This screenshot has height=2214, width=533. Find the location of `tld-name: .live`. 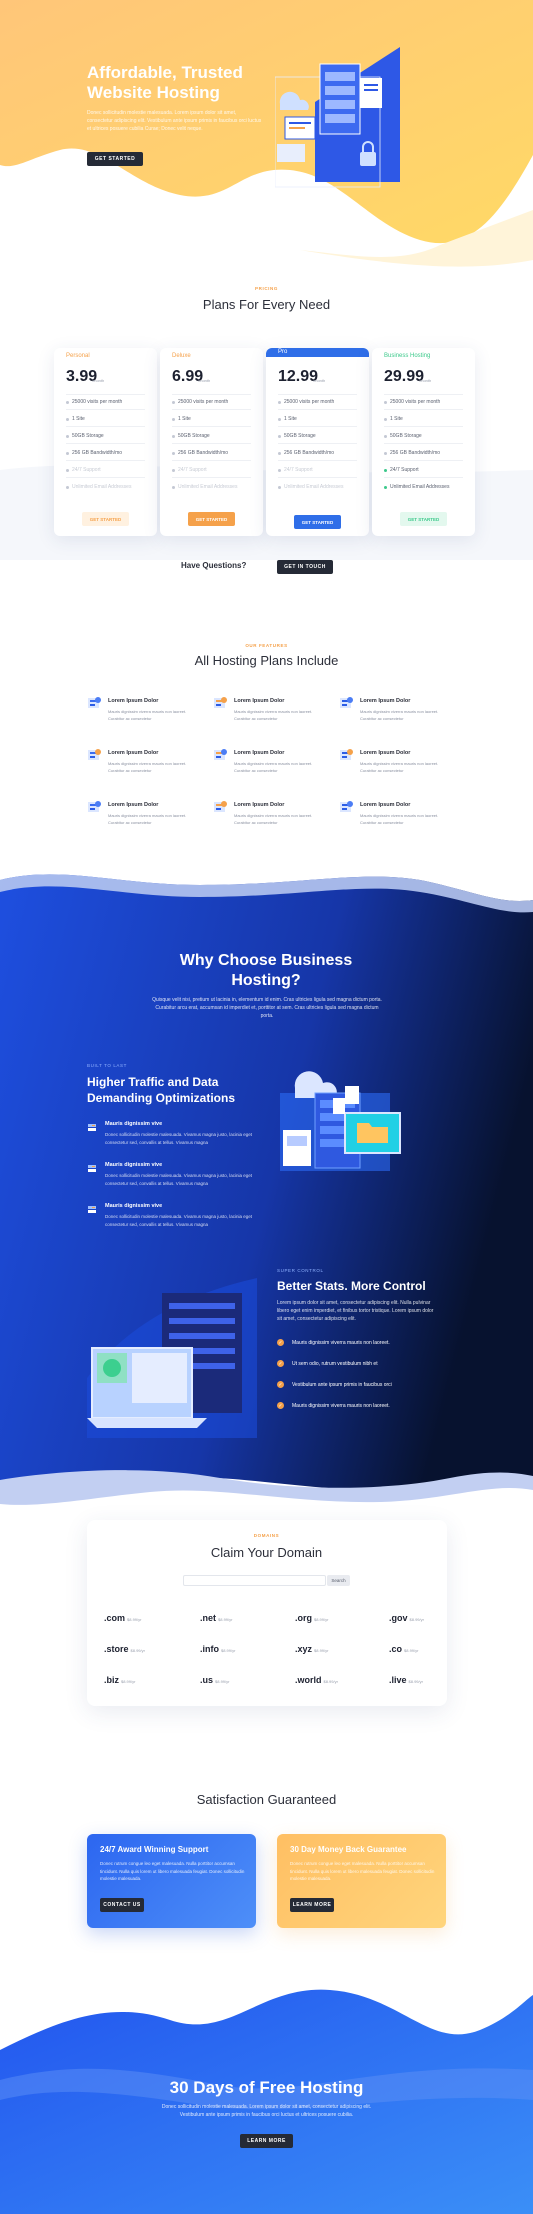

tld-name: .live is located at coordinates (398, 1680).